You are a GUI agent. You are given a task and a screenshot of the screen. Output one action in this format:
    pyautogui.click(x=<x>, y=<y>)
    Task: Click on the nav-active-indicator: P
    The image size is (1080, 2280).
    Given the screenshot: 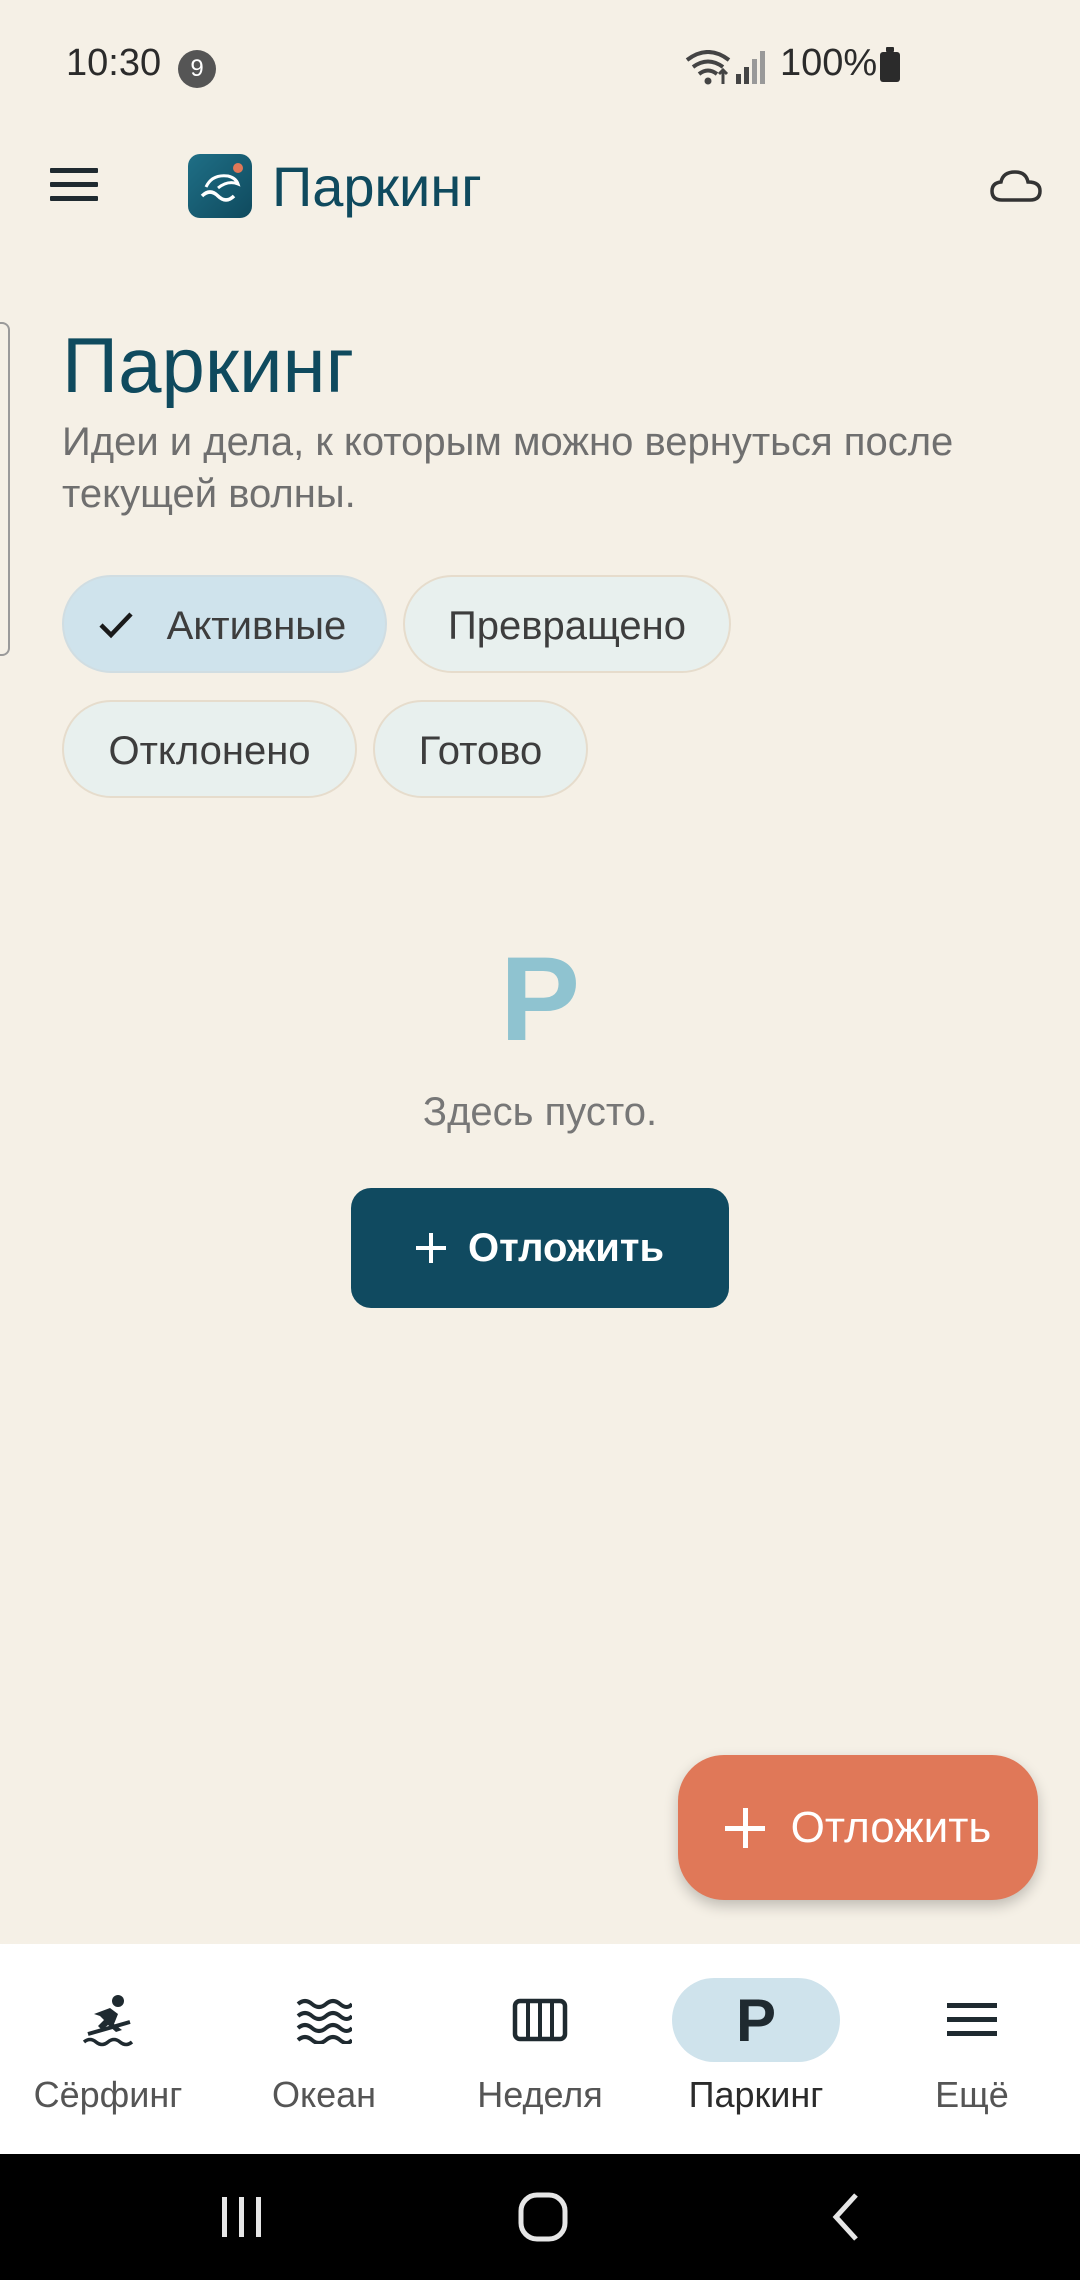 What is the action you would take?
    pyautogui.click(x=756, y=2020)
    